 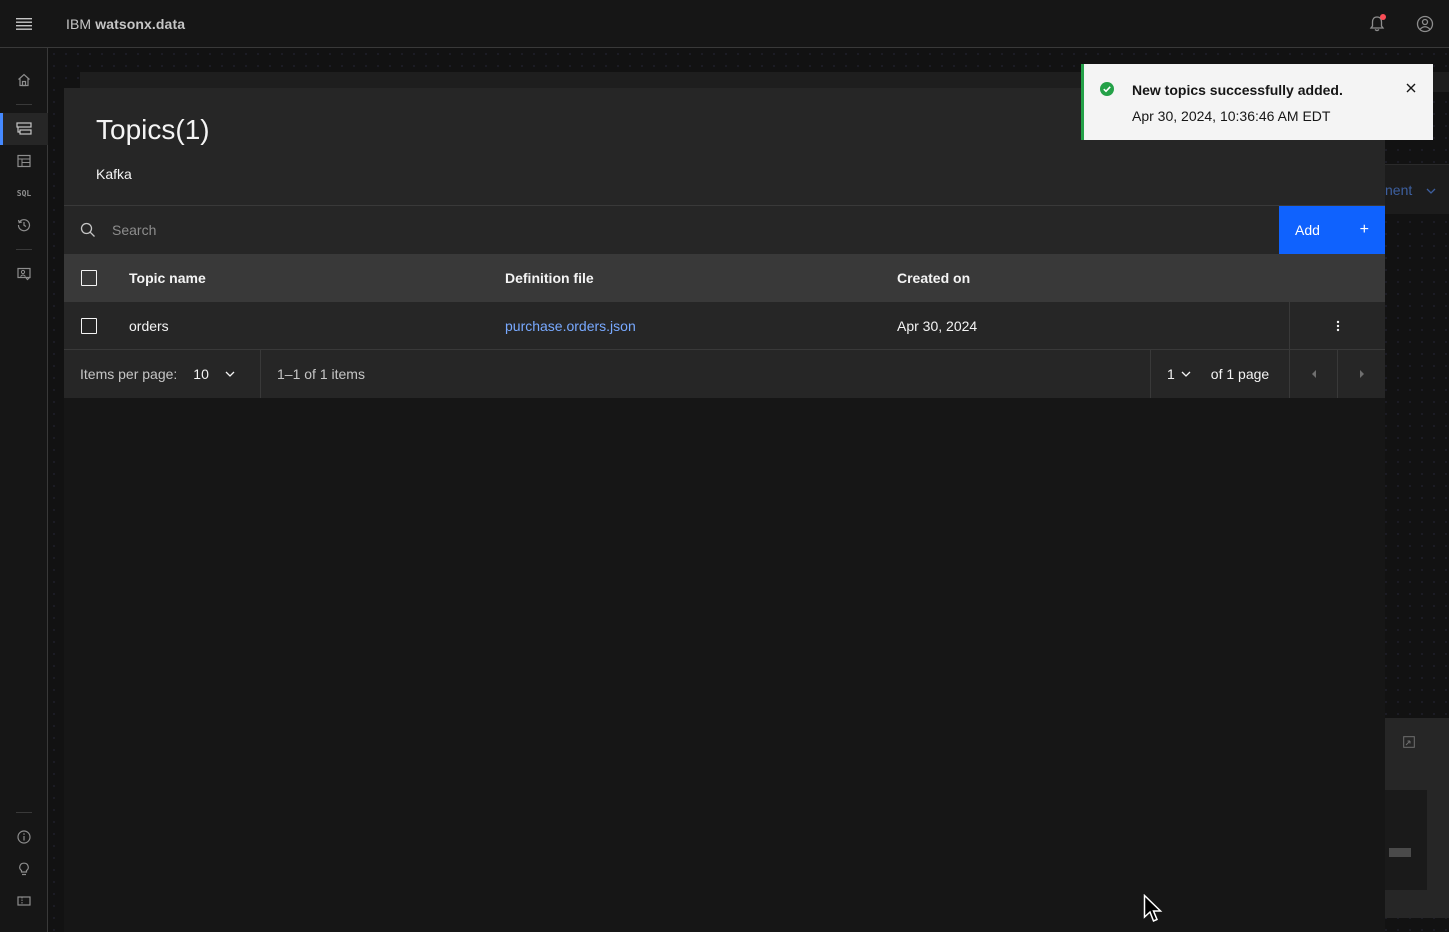 I want to click on pagination-range: 1–1 of 1 items, so click(x=321, y=374).